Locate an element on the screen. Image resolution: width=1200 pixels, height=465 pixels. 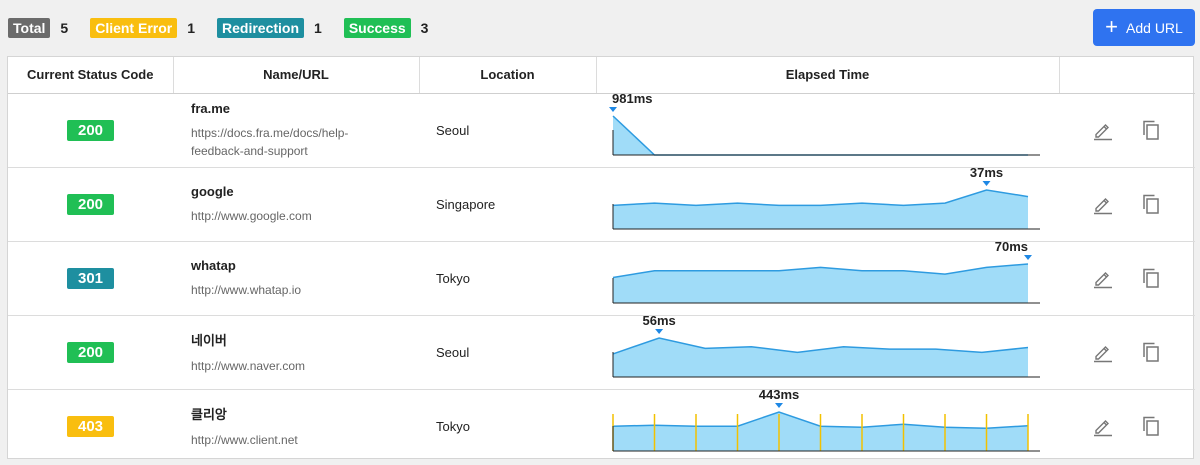
monitor-name: fra.me is located at coordinates (211, 108).